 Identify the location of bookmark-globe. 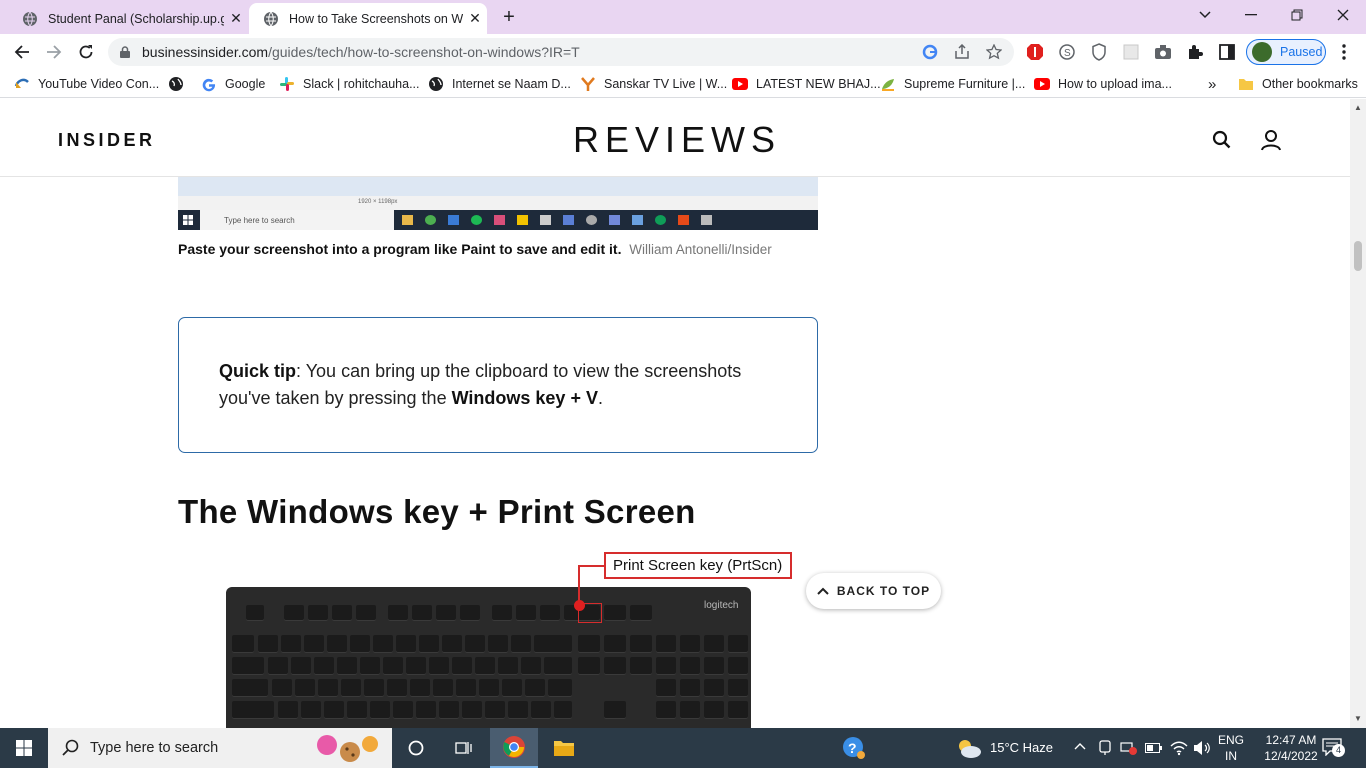
(180, 84).